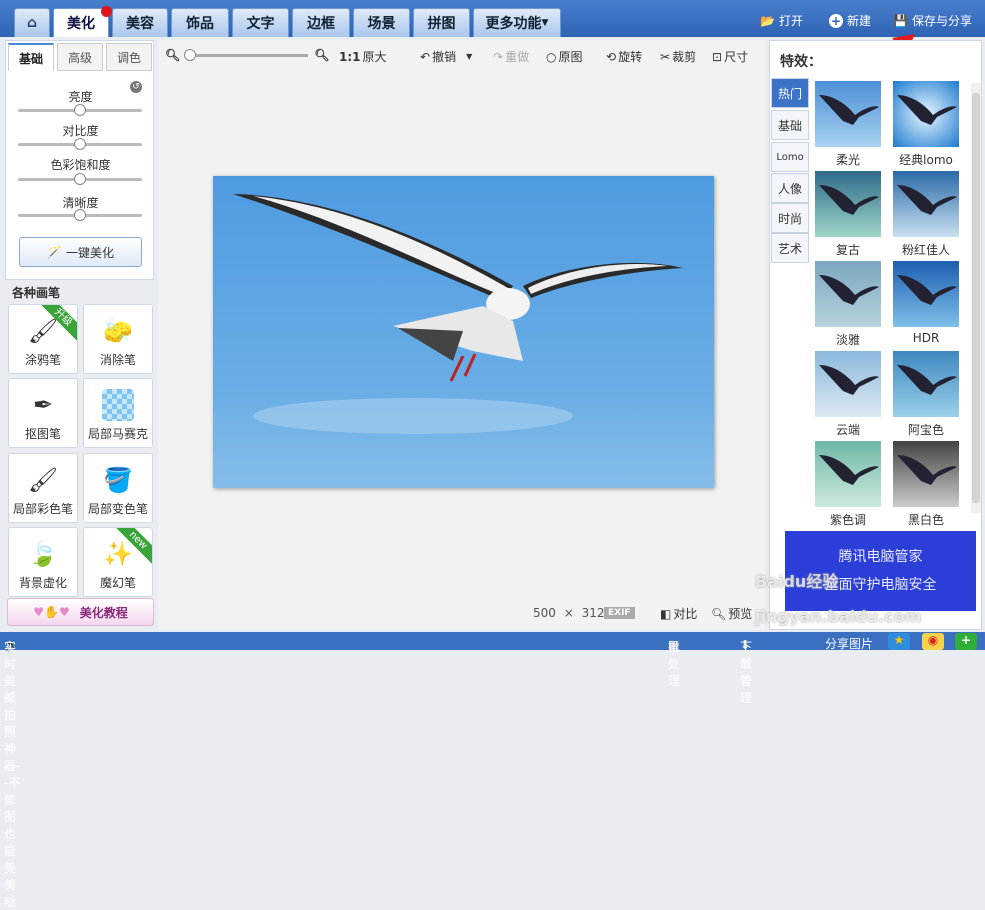  Describe the element at coordinates (260, 22) in the screenshot. I see `tab-text: 文字` at that location.